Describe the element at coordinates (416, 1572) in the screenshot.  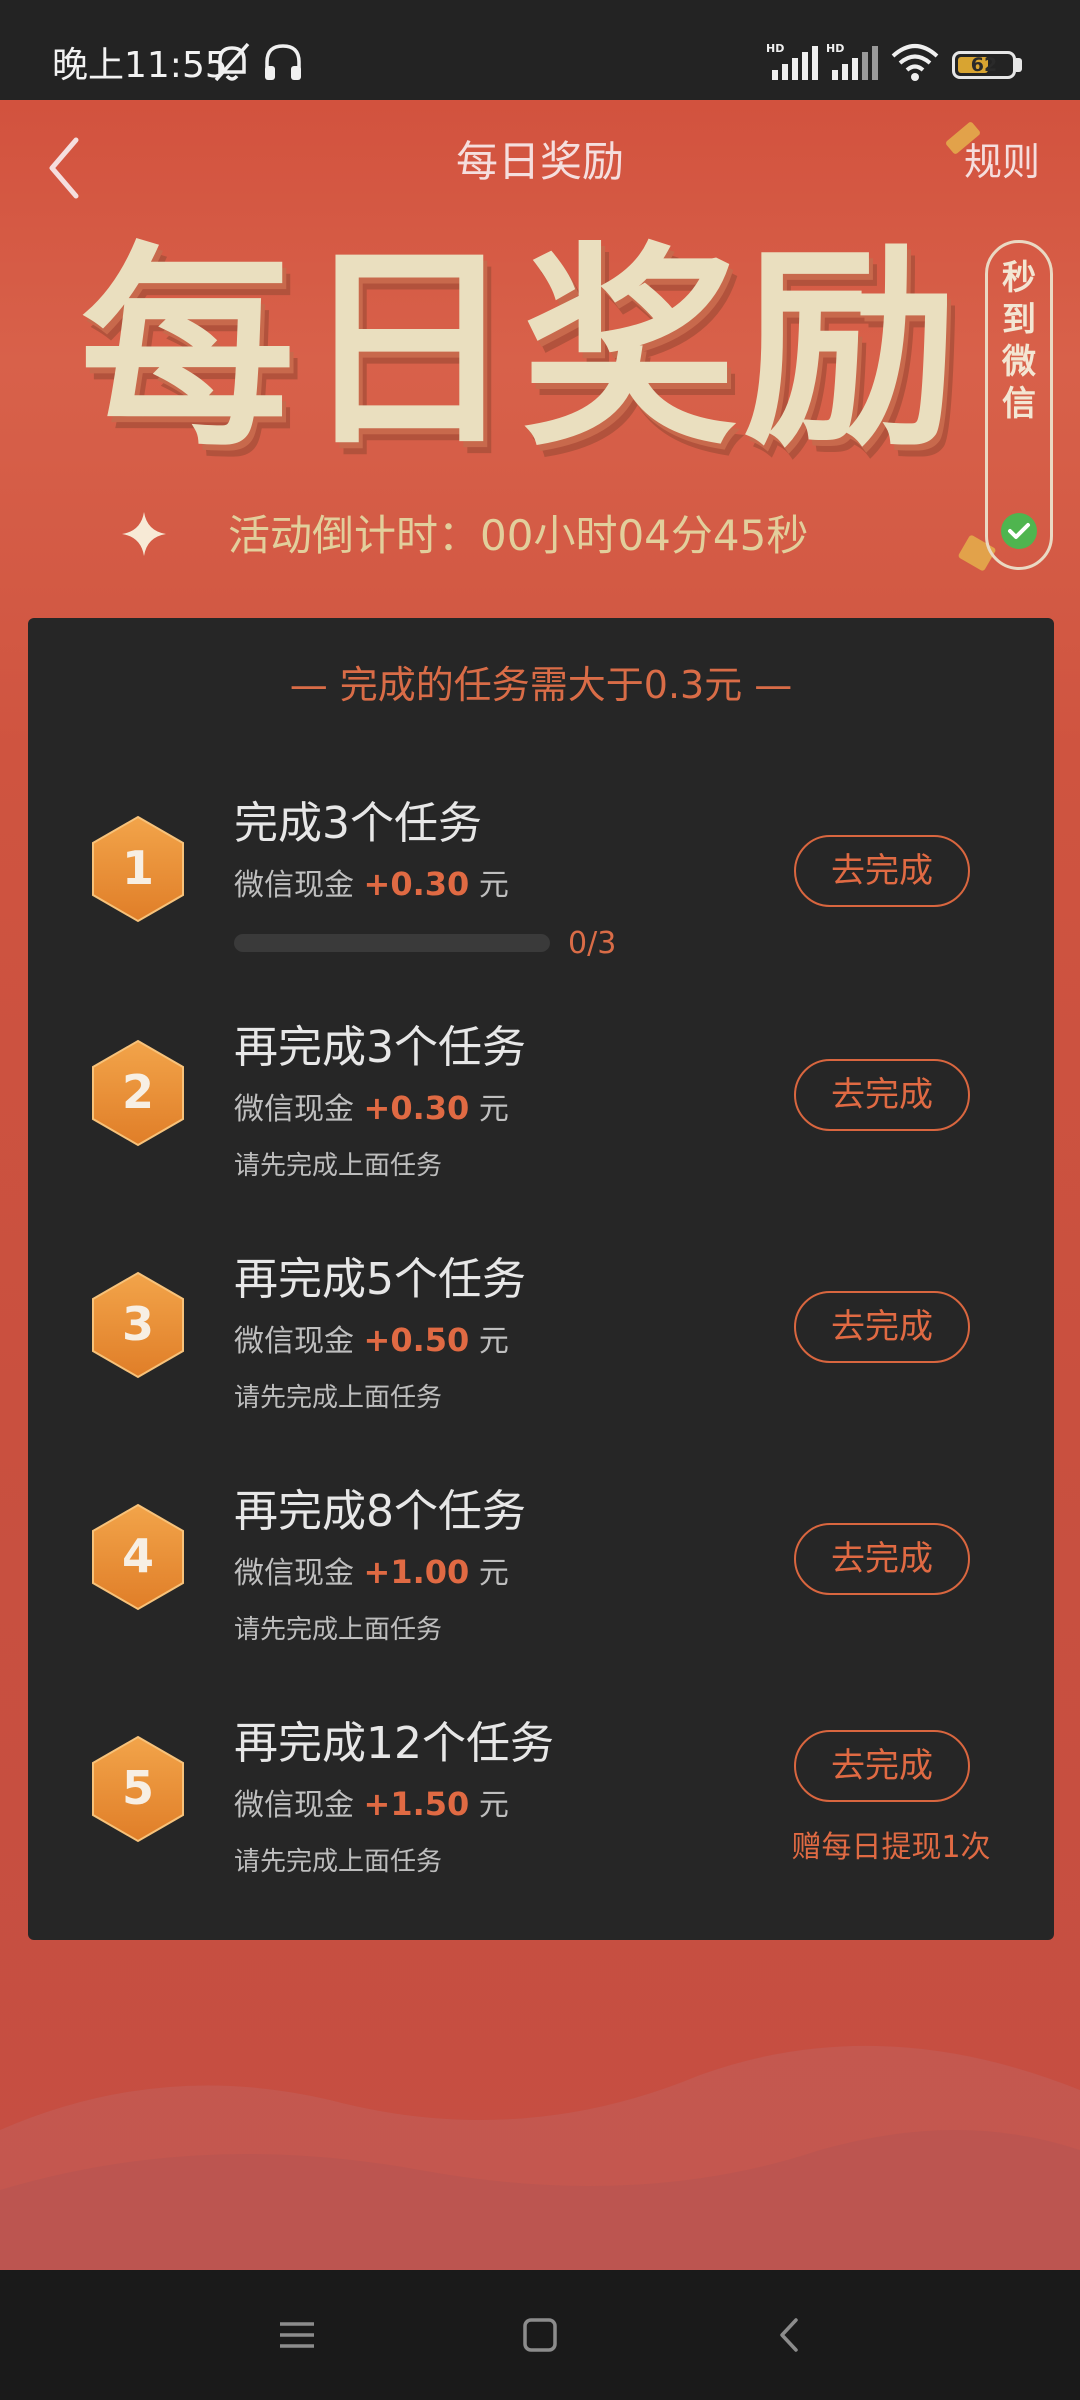
I see `reward-amount: +1.00` at that location.